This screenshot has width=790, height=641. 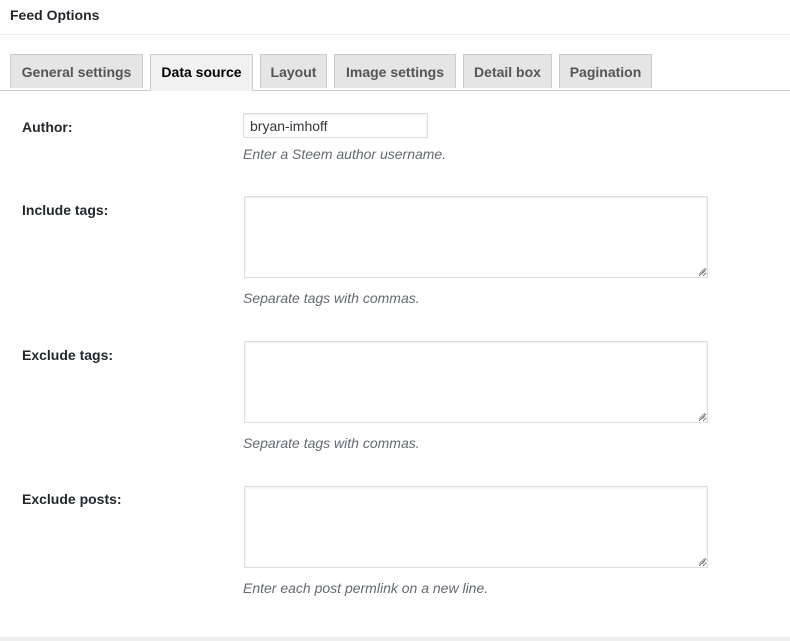 I want to click on exclude-posts-description: Enter each post permlink on a new line., so click(x=366, y=588).